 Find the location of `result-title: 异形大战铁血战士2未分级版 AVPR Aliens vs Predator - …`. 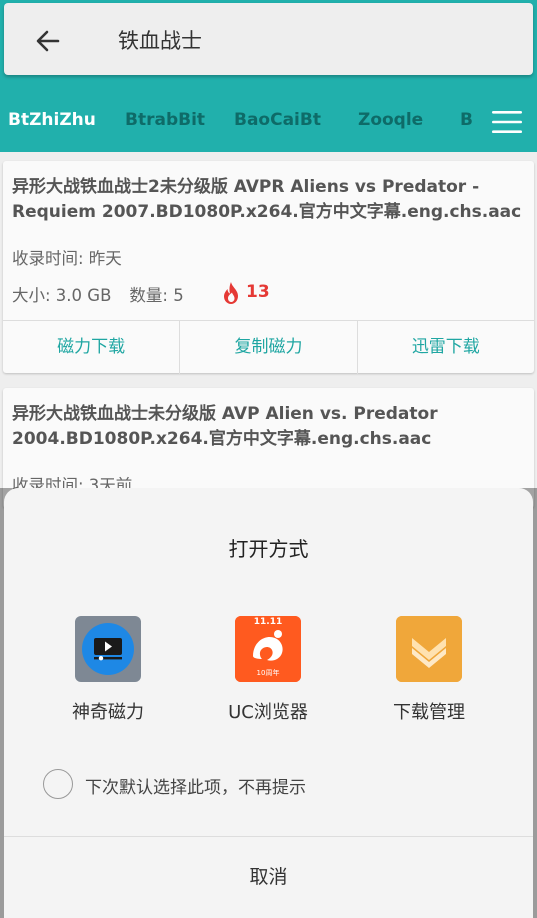

result-title: 异形大战铁血战士2未分级版 AVPR Aliens vs Predator - … is located at coordinates (267, 199).